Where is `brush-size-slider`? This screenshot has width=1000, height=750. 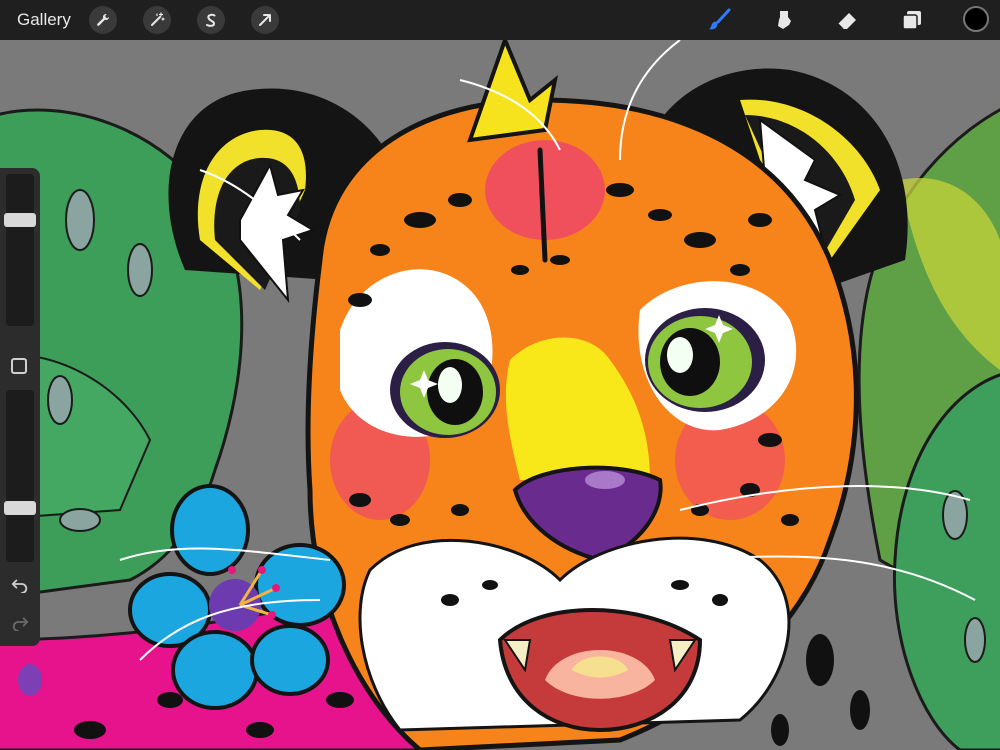 brush-size-slider is located at coordinates (20, 250).